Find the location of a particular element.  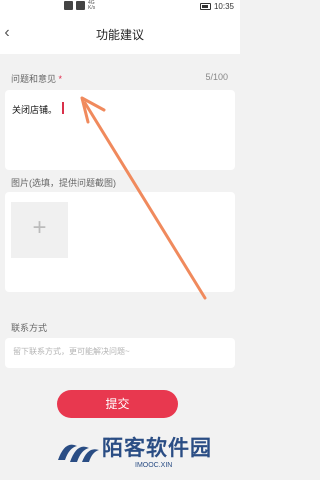

battery-icon is located at coordinates (205, 6).